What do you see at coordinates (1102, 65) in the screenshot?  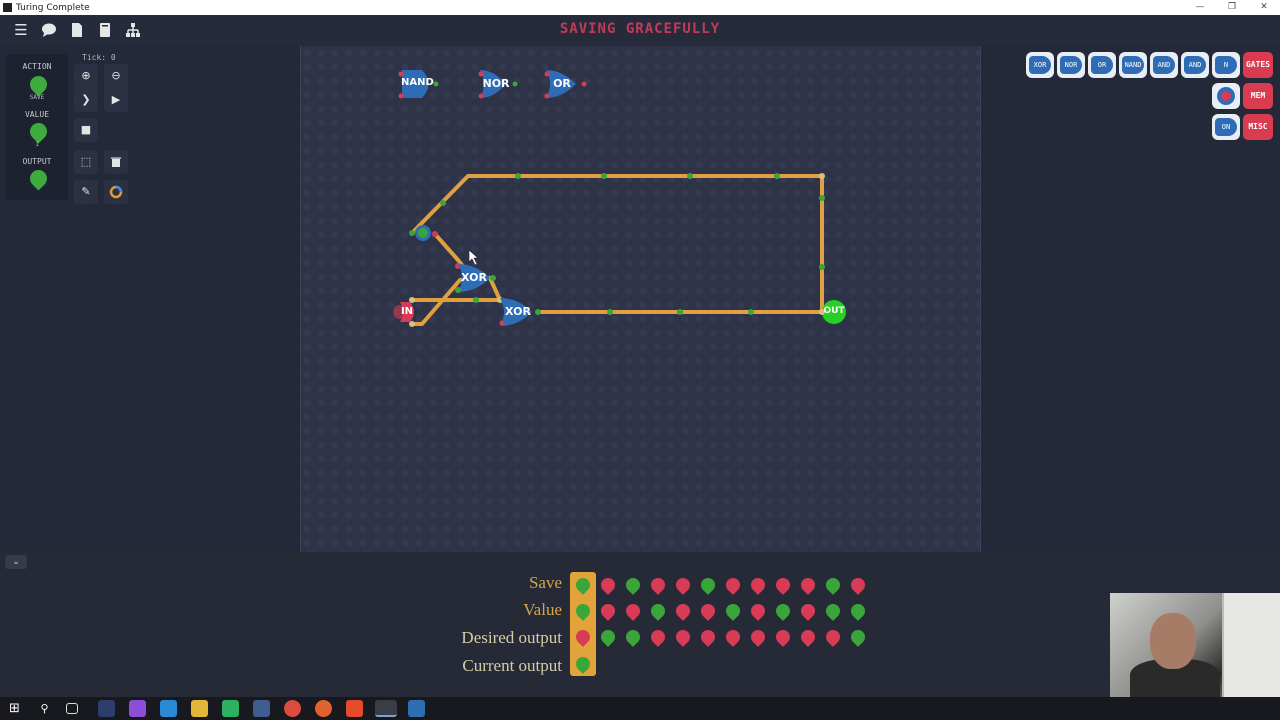 I see `palette-or: OR` at bounding box center [1102, 65].